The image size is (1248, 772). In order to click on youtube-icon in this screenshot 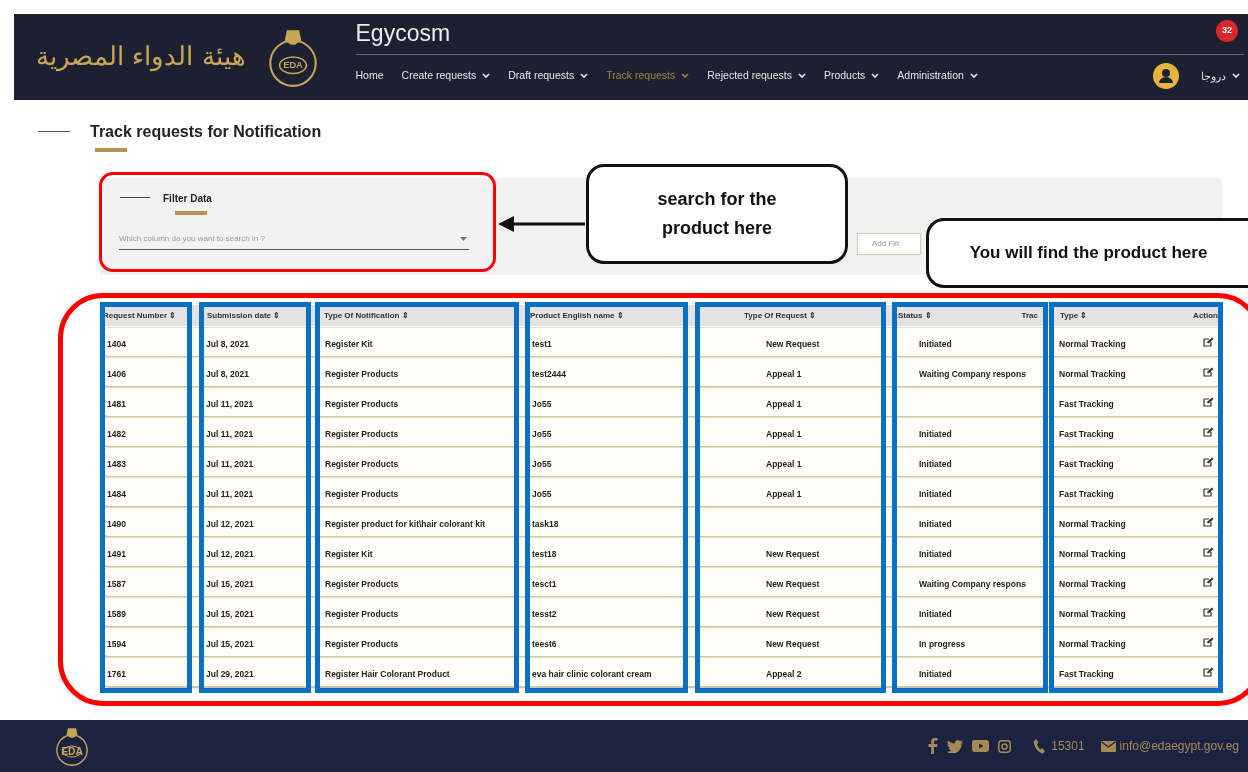, I will do `click(981, 746)`.